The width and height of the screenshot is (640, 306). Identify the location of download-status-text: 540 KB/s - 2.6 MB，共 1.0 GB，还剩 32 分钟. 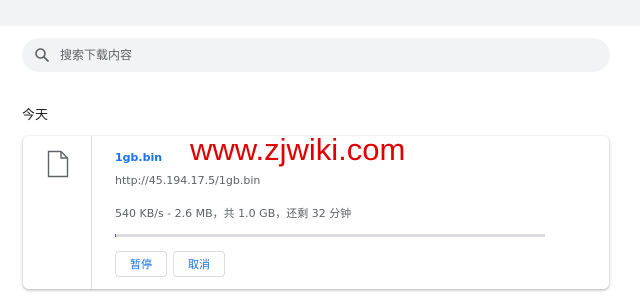
(233, 213).